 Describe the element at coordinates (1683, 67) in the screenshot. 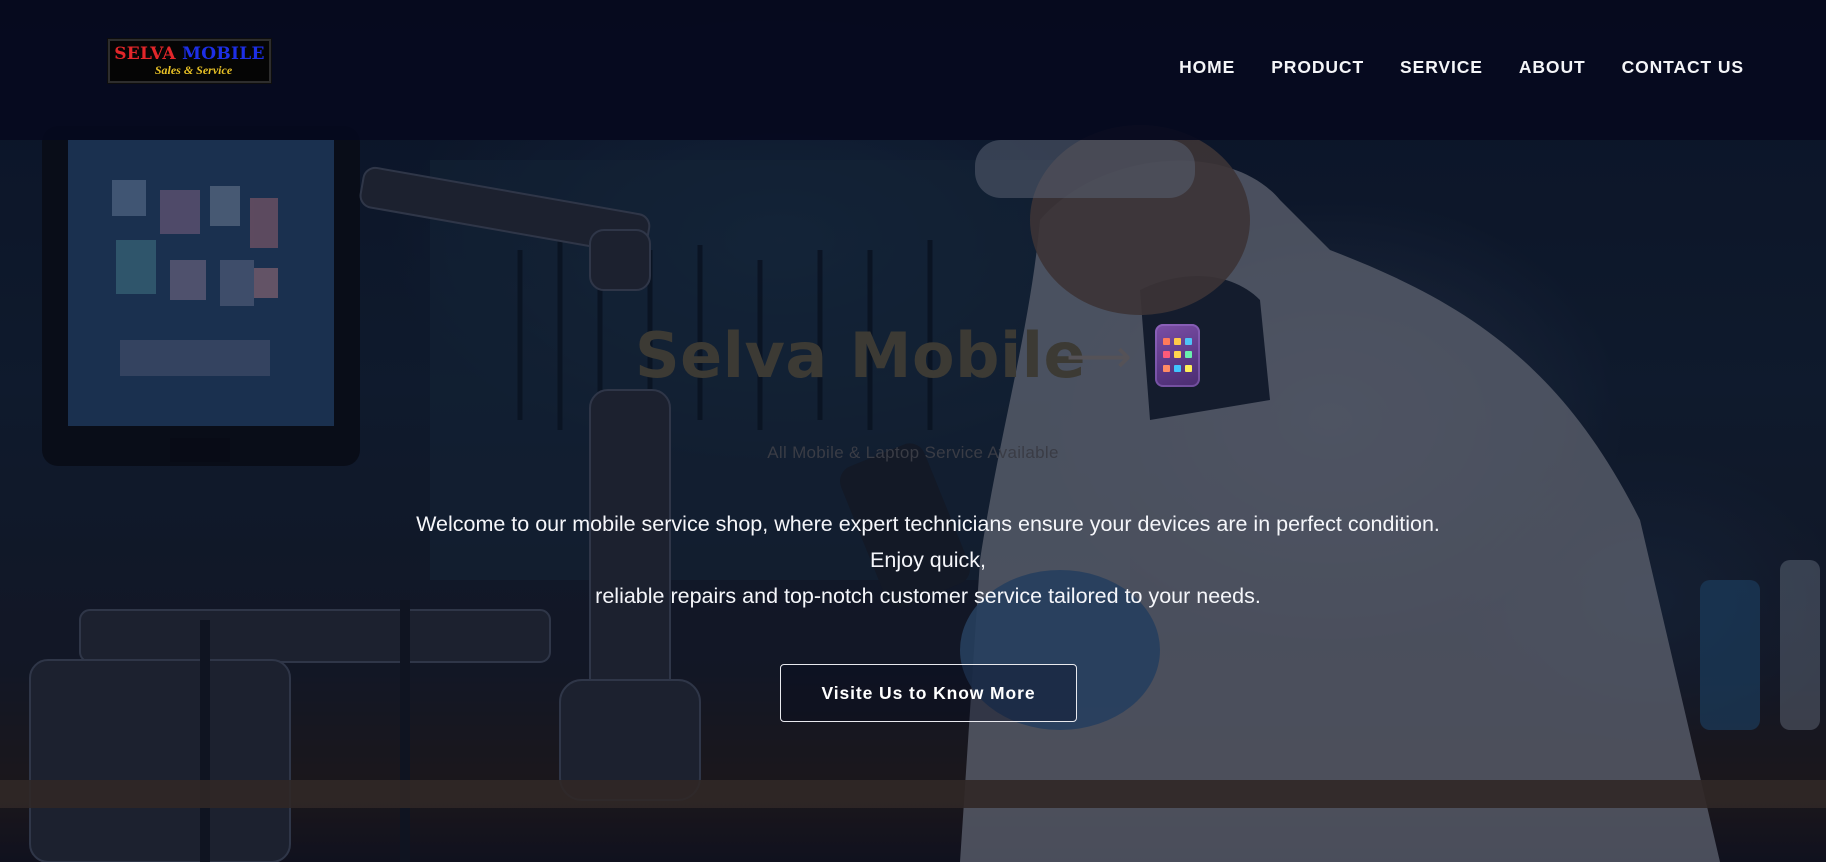

I see `nav-contact-us: CONTACT US` at that location.